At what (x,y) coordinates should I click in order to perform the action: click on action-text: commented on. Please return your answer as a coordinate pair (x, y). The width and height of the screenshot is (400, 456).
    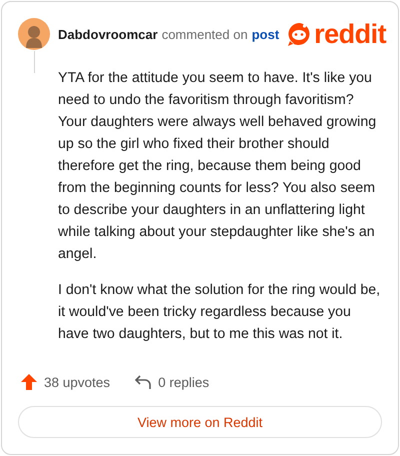
    Looking at the image, I should click on (205, 34).